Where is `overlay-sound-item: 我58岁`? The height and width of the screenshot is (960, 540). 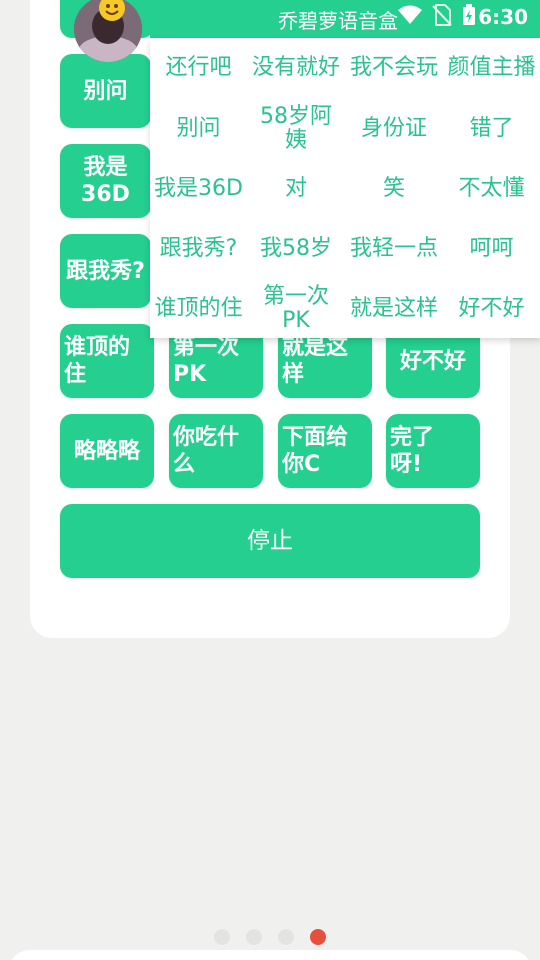
overlay-sound-item: 我58岁 is located at coordinates (296, 249).